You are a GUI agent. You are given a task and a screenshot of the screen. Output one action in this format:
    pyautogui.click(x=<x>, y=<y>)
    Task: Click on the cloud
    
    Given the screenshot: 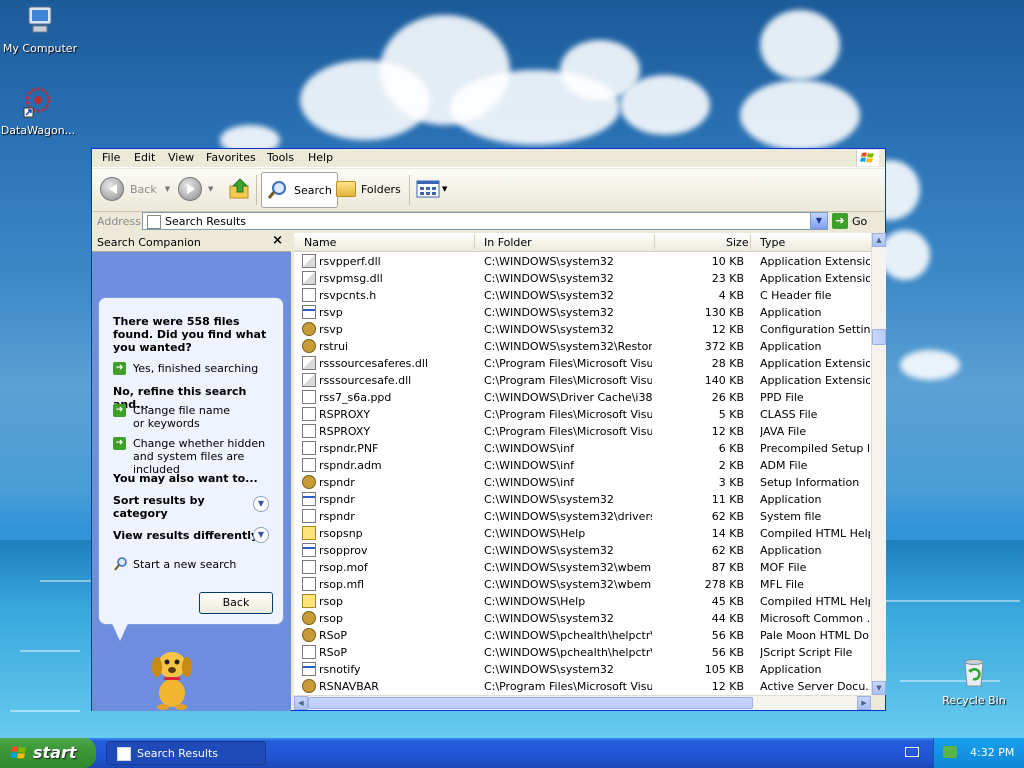 What is the action you would take?
    pyautogui.click(x=665, y=105)
    